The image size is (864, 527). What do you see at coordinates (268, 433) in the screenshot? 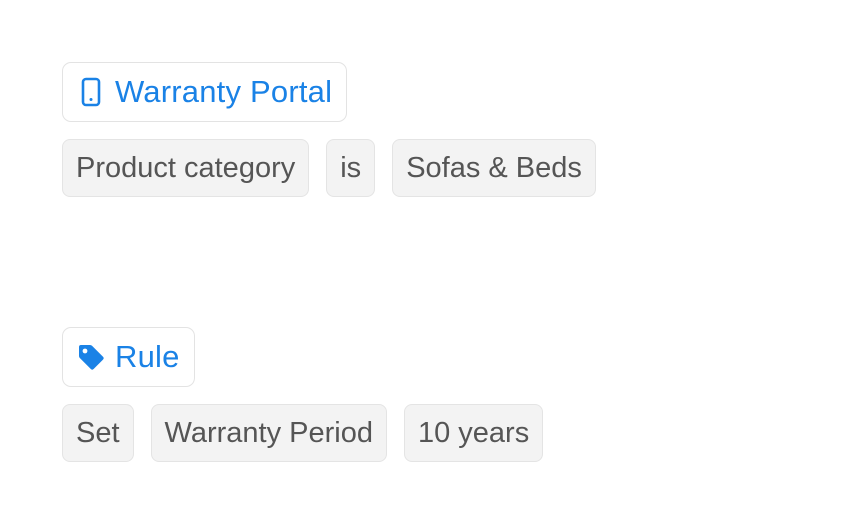
I see `action-target-pill: Warranty Period` at bounding box center [268, 433].